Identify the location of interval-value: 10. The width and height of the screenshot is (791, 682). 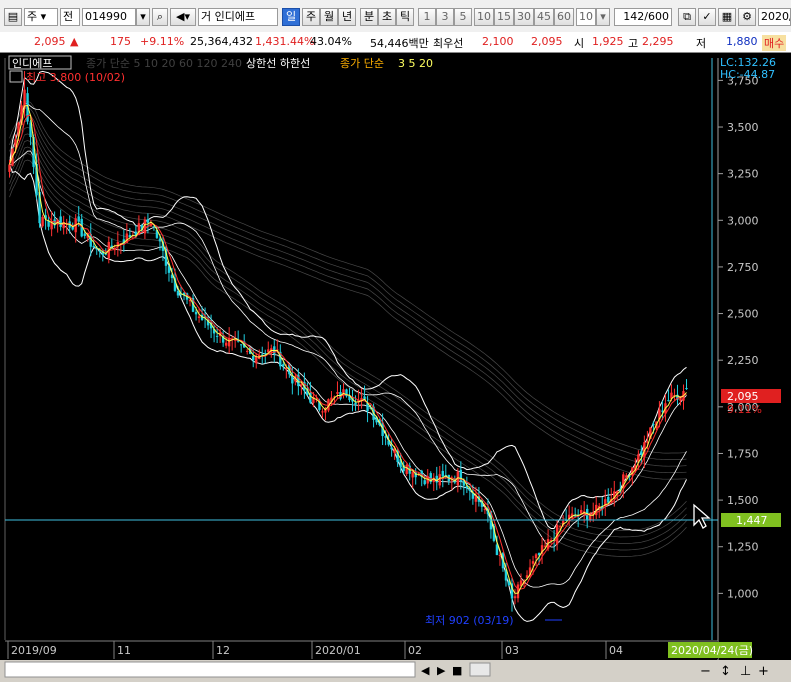
(586, 16).